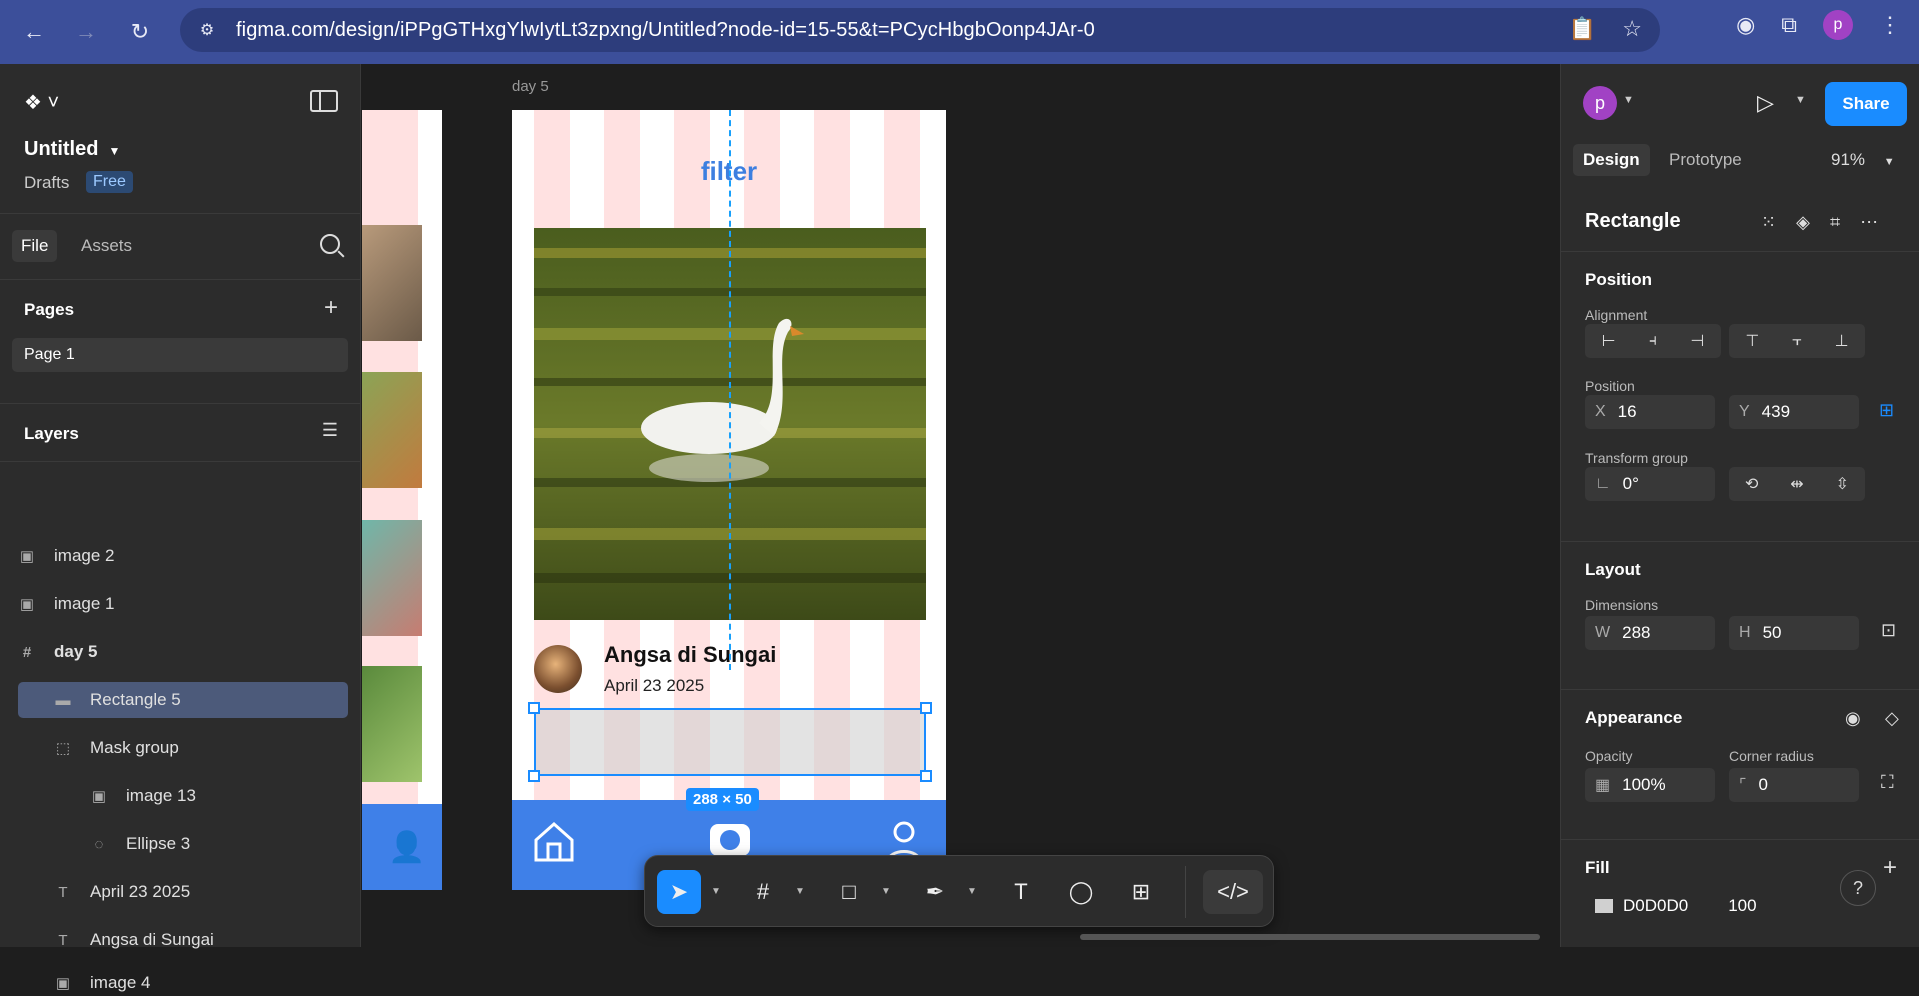  I want to click on align-middle-icon: ⫟, so click(1797, 341).